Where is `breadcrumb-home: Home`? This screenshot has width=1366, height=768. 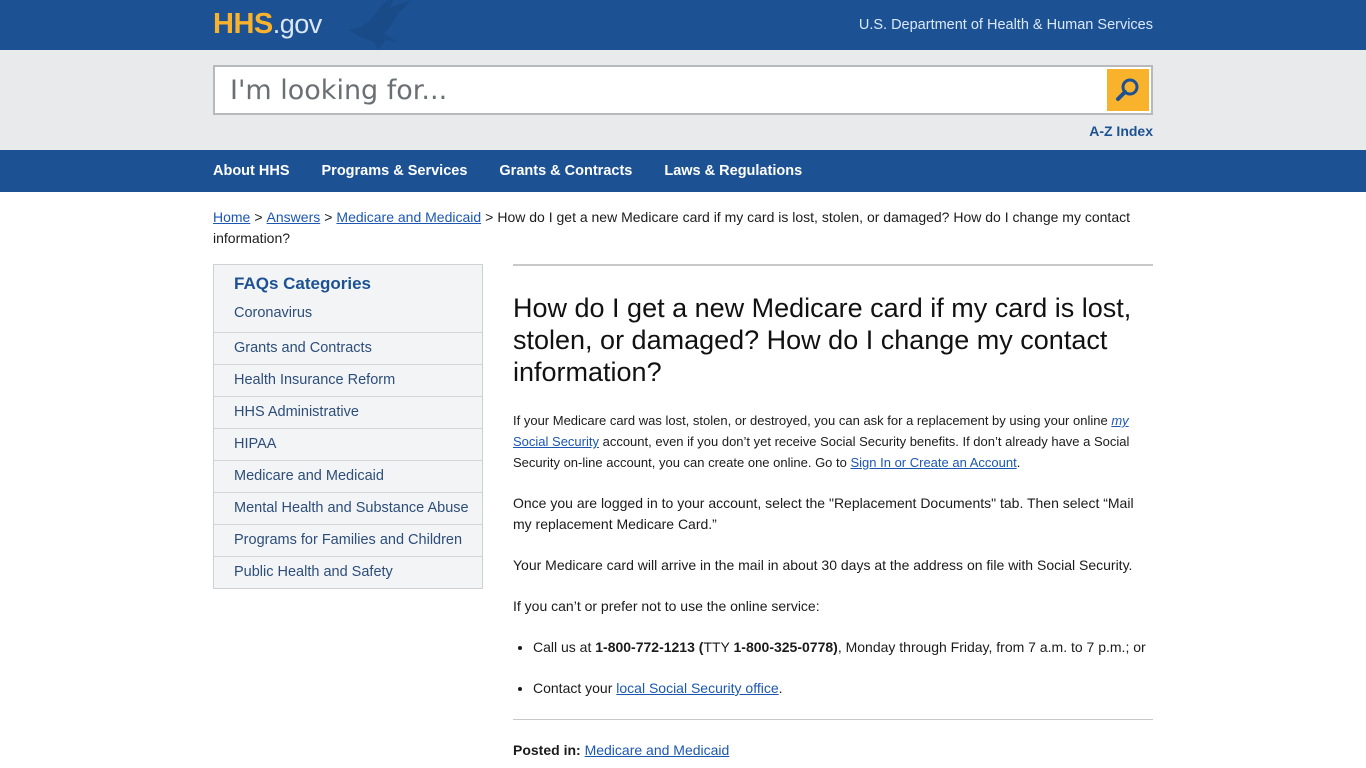
breadcrumb-home: Home is located at coordinates (231, 217).